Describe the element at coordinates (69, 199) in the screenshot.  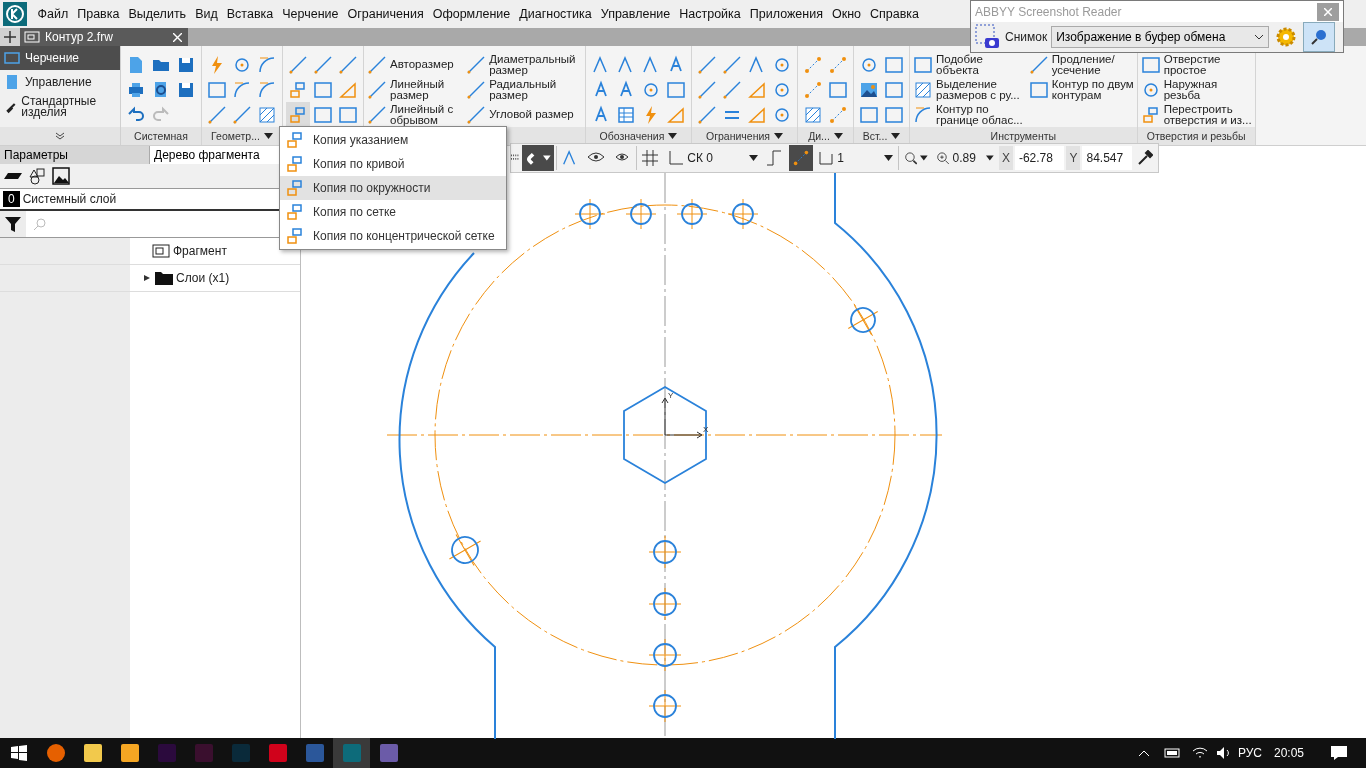
I see `layer-name: Системный слой` at that location.